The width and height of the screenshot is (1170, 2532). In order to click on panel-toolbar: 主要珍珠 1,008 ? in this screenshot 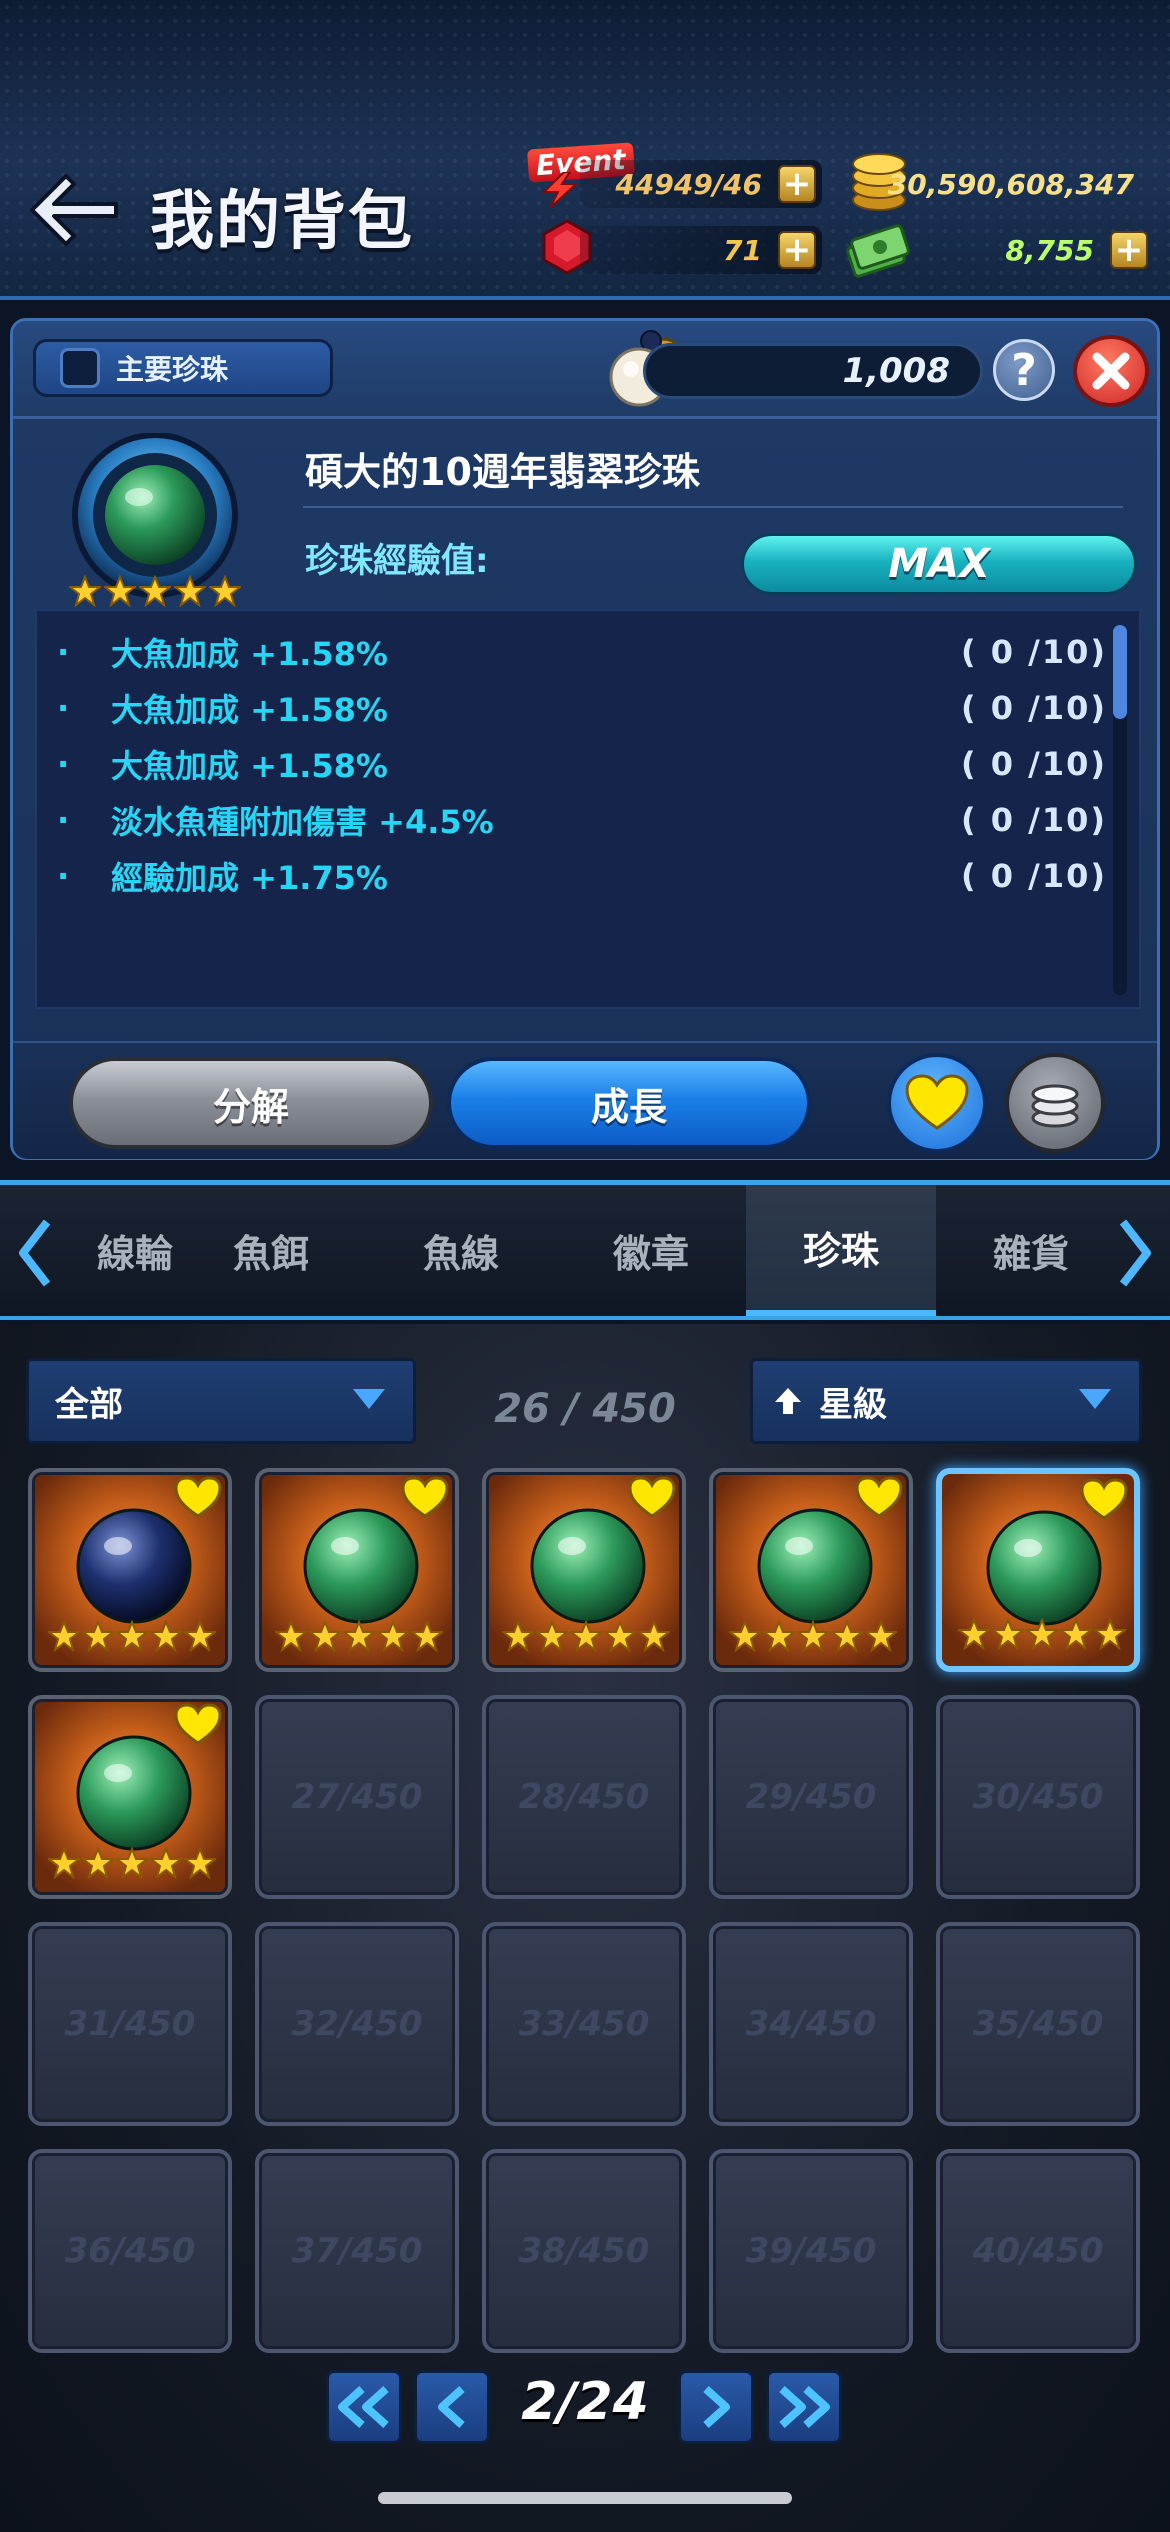, I will do `click(585, 370)`.